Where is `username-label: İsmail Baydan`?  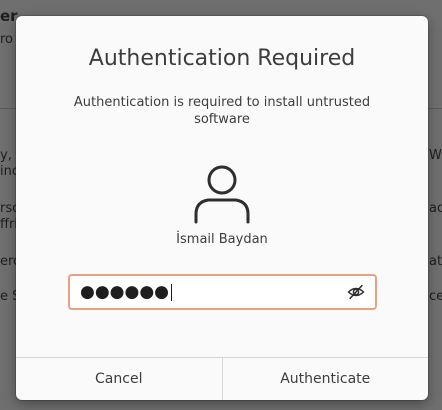 username-label: İsmail Baydan is located at coordinates (222, 239).